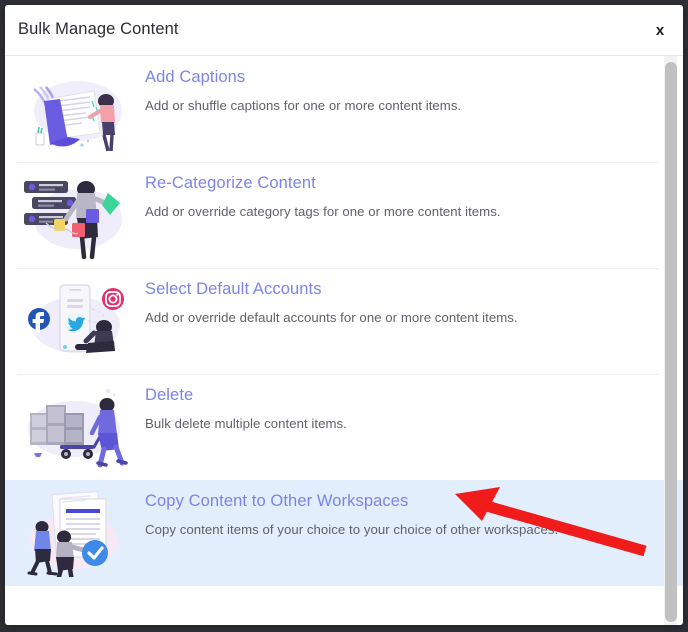 The image size is (688, 632). Describe the element at coordinates (660, 31) in the screenshot. I see `close-icon: x` at that location.